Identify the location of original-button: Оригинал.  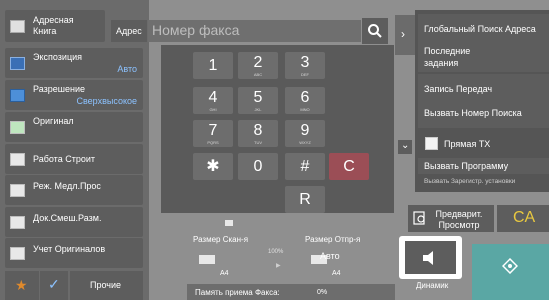
(74, 127).